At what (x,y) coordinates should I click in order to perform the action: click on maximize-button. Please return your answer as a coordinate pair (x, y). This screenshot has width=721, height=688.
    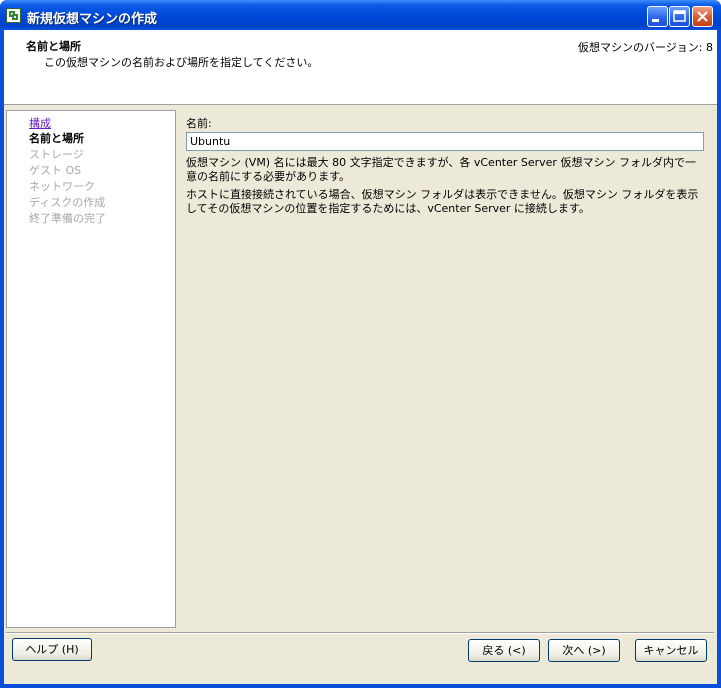
    Looking at the image, I should click on (679, 16).